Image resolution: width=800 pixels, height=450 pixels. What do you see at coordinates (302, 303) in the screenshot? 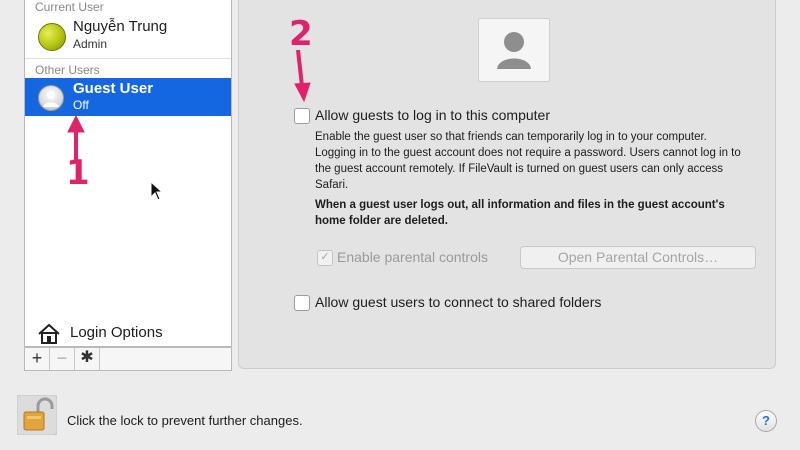
I see `shared-folders-checkbox` at bounding box center [302, 303].